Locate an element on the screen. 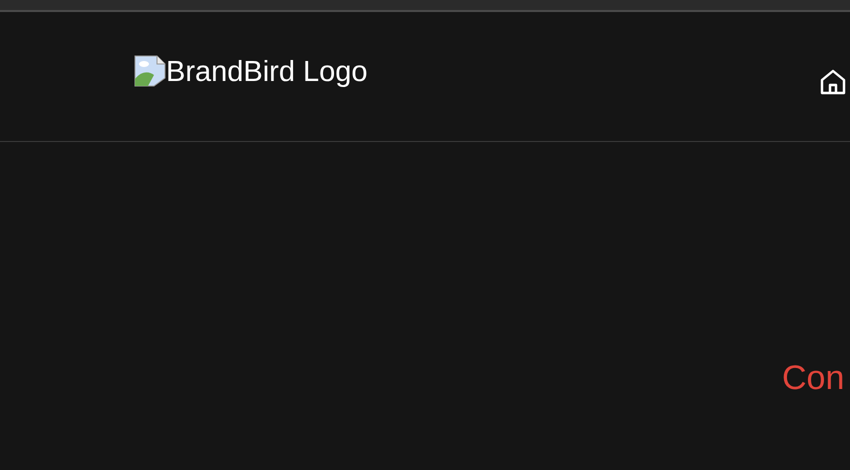 The height and width of the screenshot is (470, 850). home-icon is located at coordinates (833, 82).